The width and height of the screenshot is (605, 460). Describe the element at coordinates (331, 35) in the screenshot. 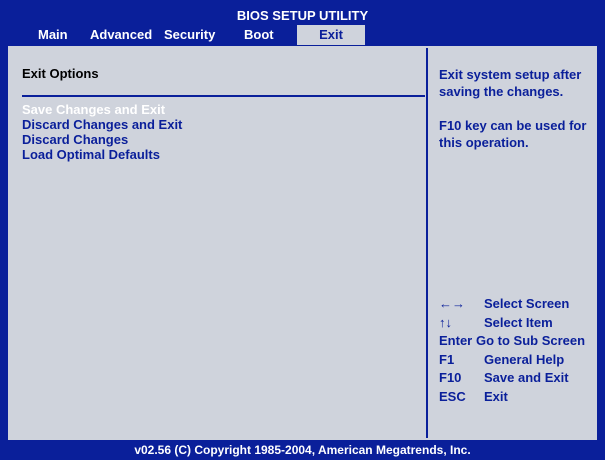

I see `tab-exit: Exit` at that location.